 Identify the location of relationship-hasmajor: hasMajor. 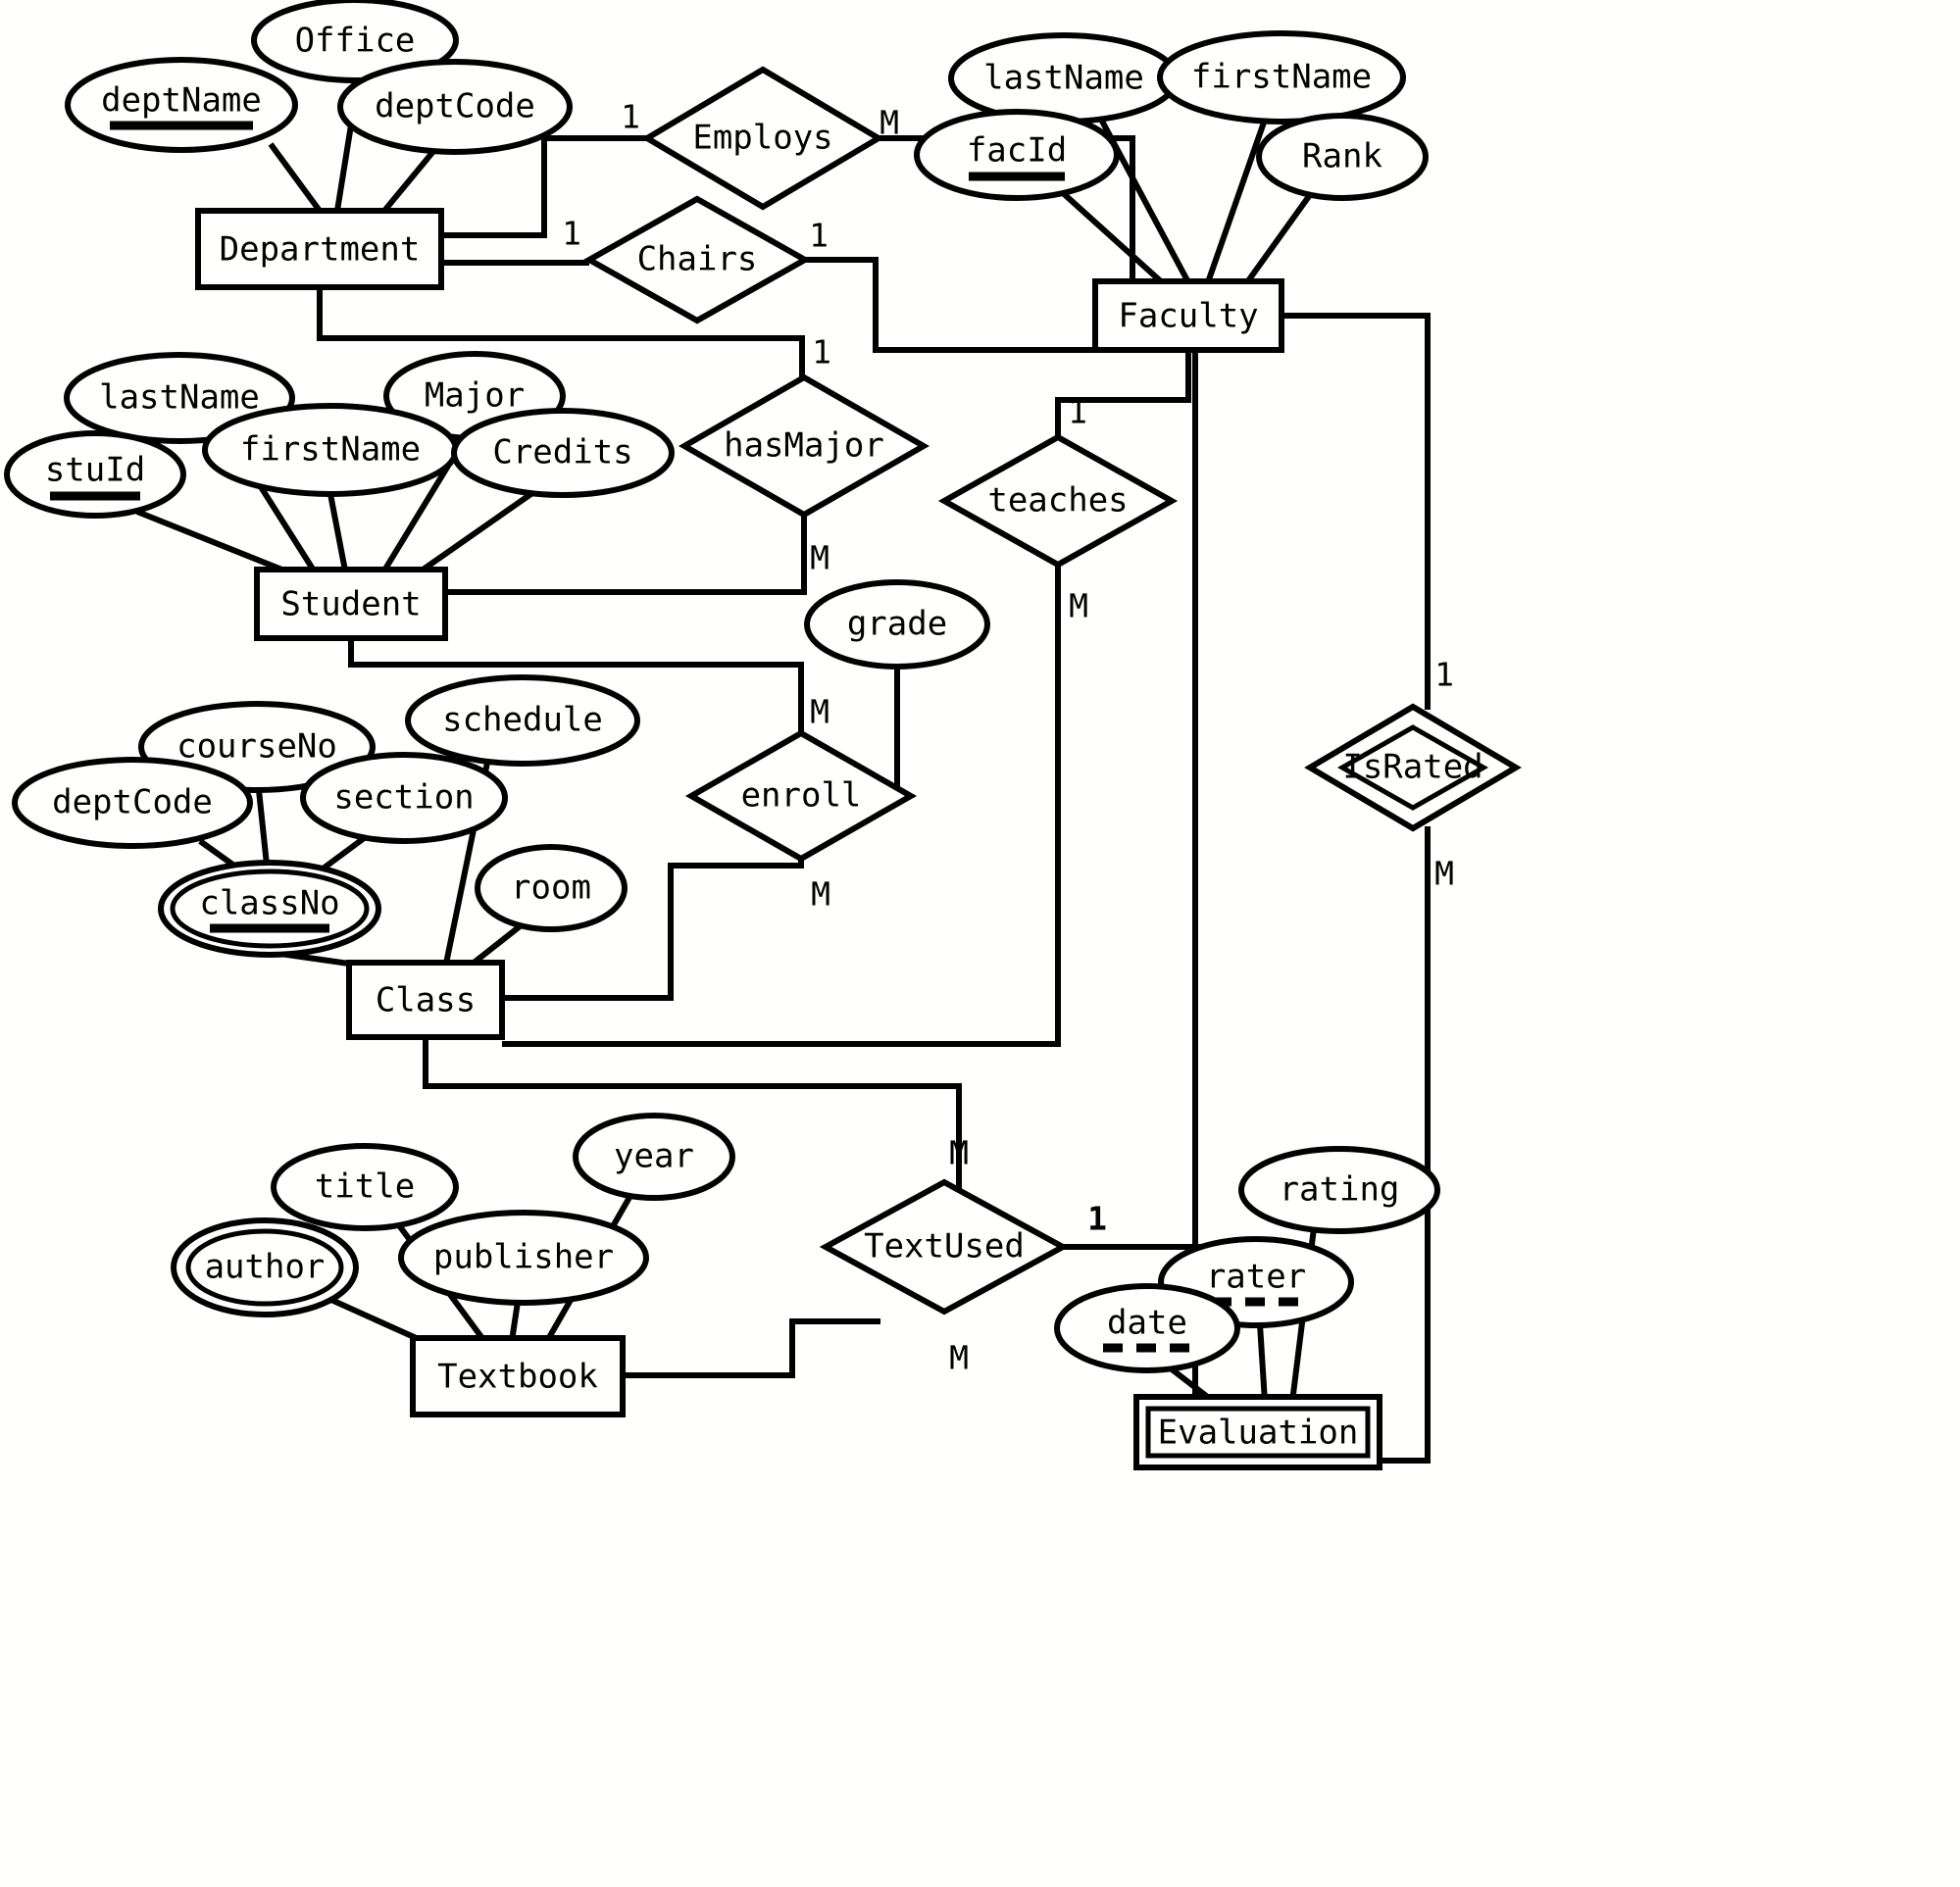
(804, 446).